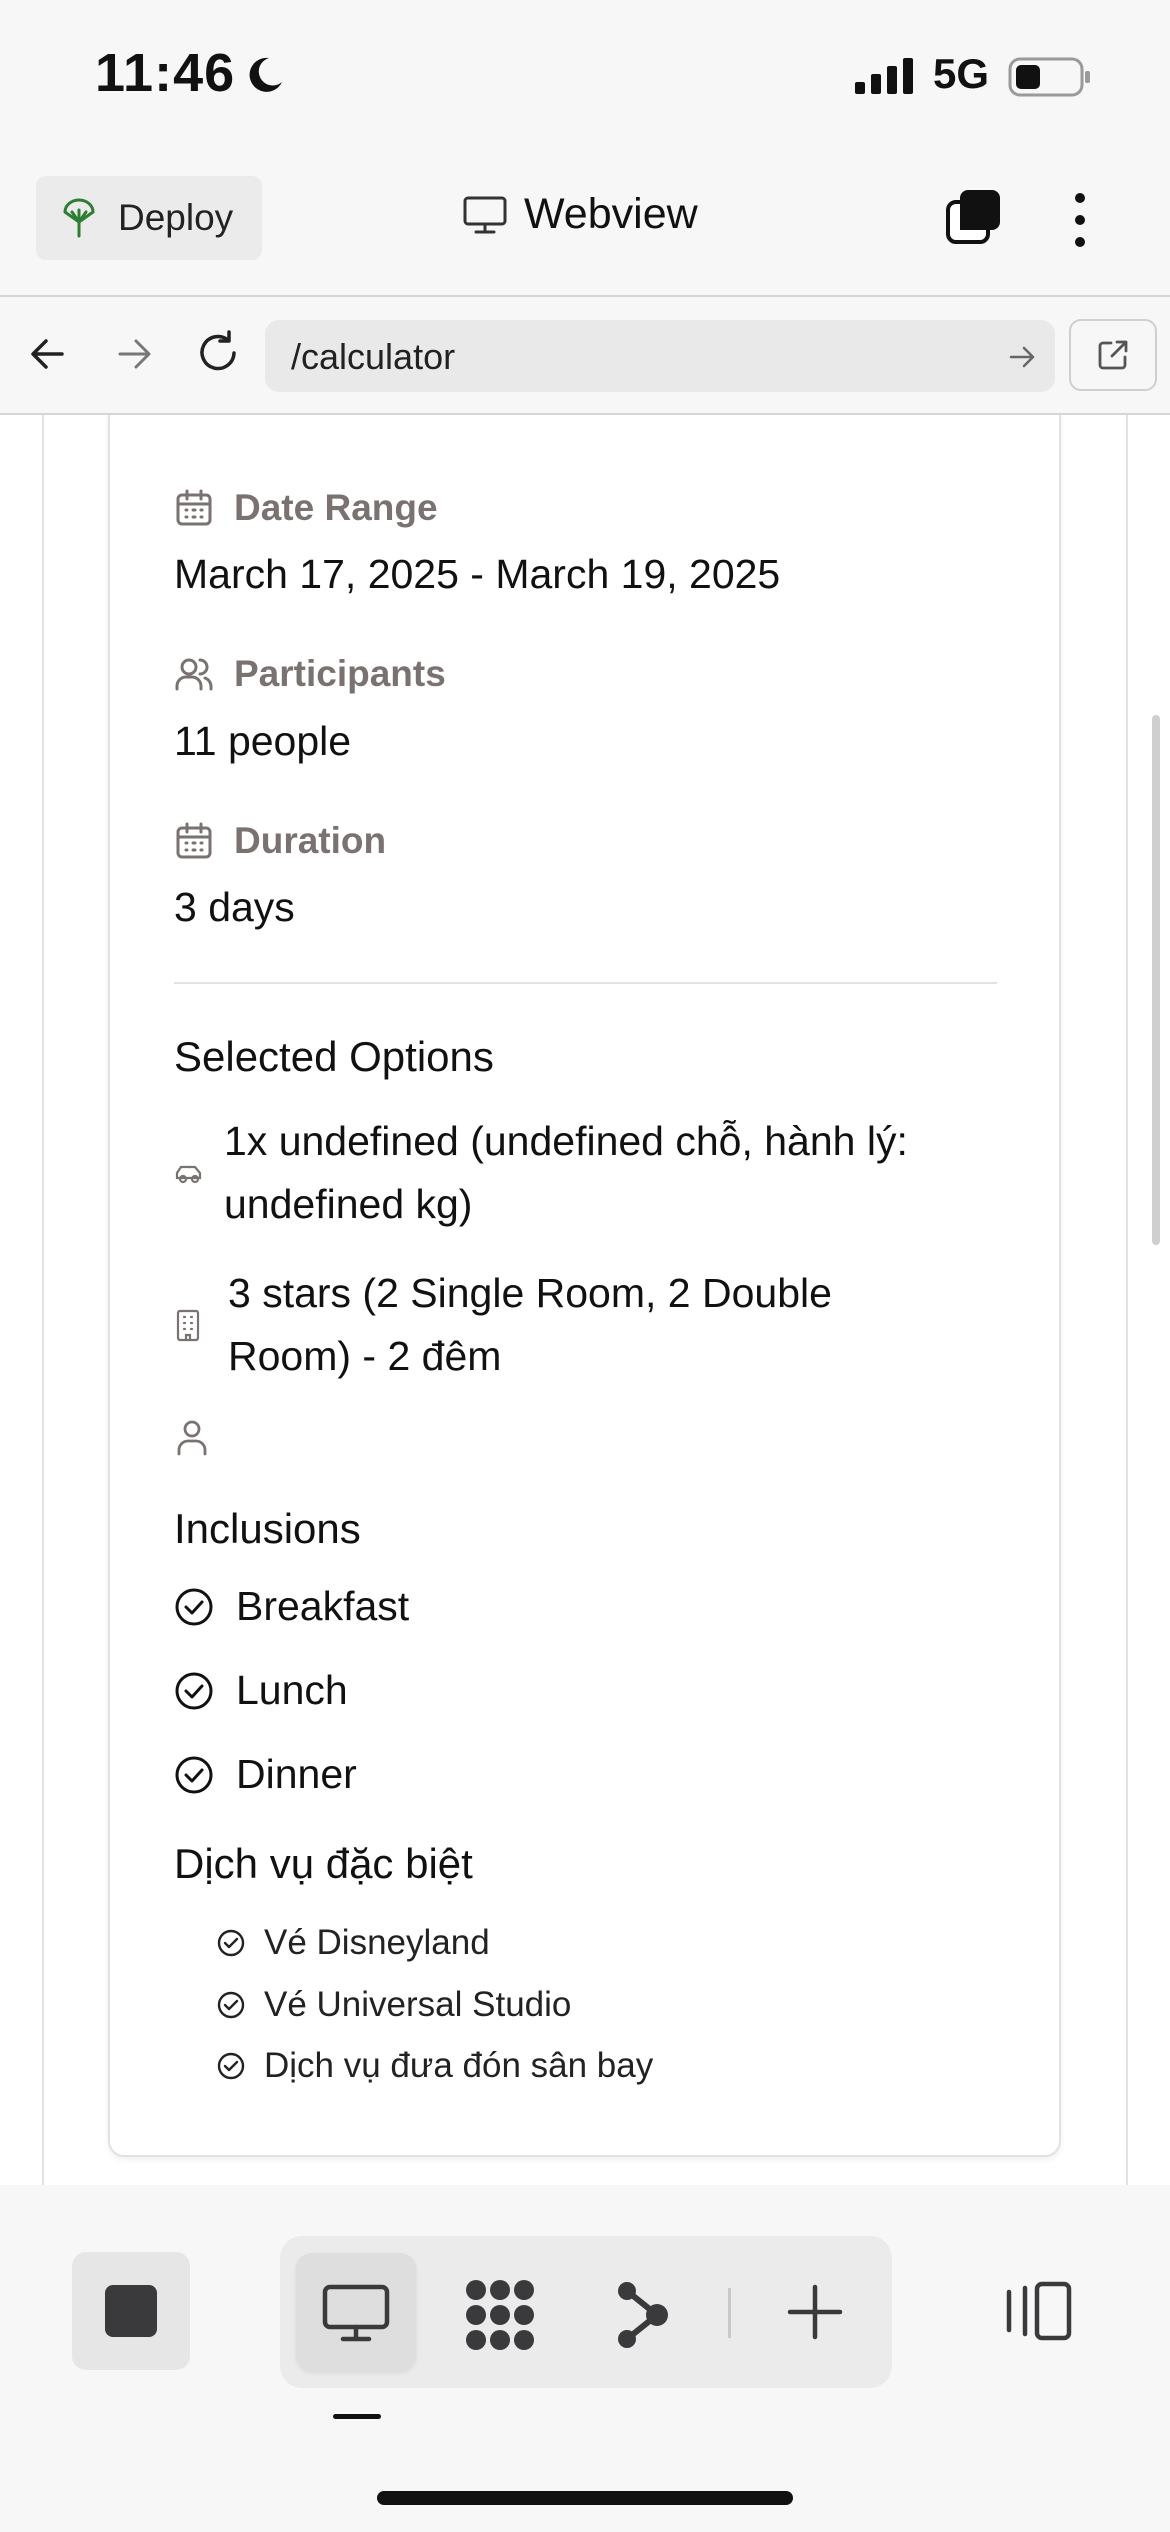 The width and height of the screenshot is (1170, 2532). What do you see at coordinates (176, 217) in the screenshot?
I see `deploy-label: Deploy` at bounding box center [176, 217].